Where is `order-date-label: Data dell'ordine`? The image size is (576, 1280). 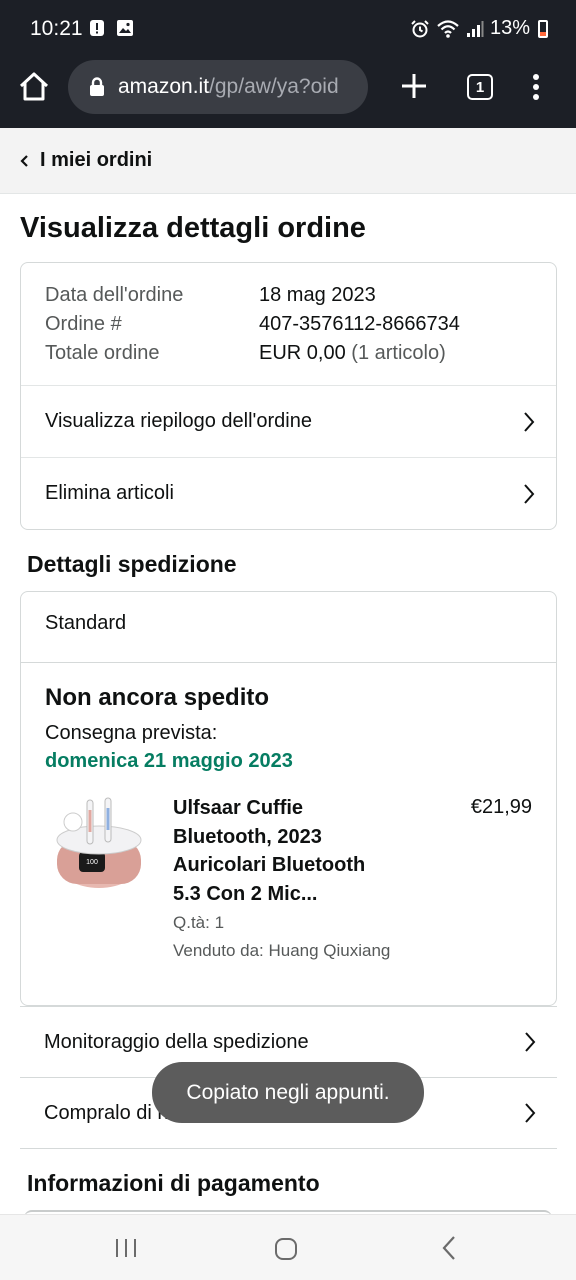 order-date-label: Data dell'ordine is located at coordinates (114, 295).